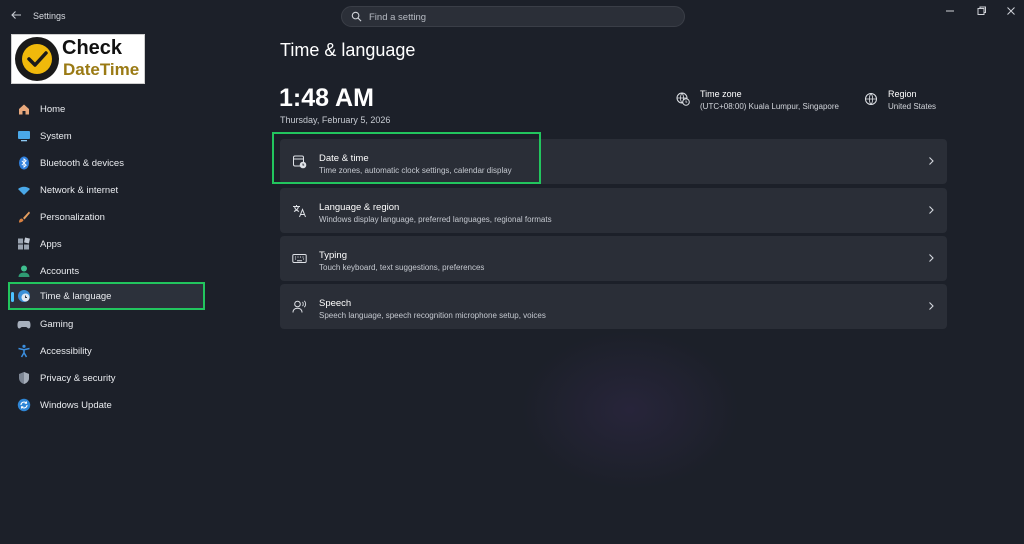  Describe the element at coordinates (76, 405) in the screenshot. I see `sidebar-item-label: Windows Update` at that location.